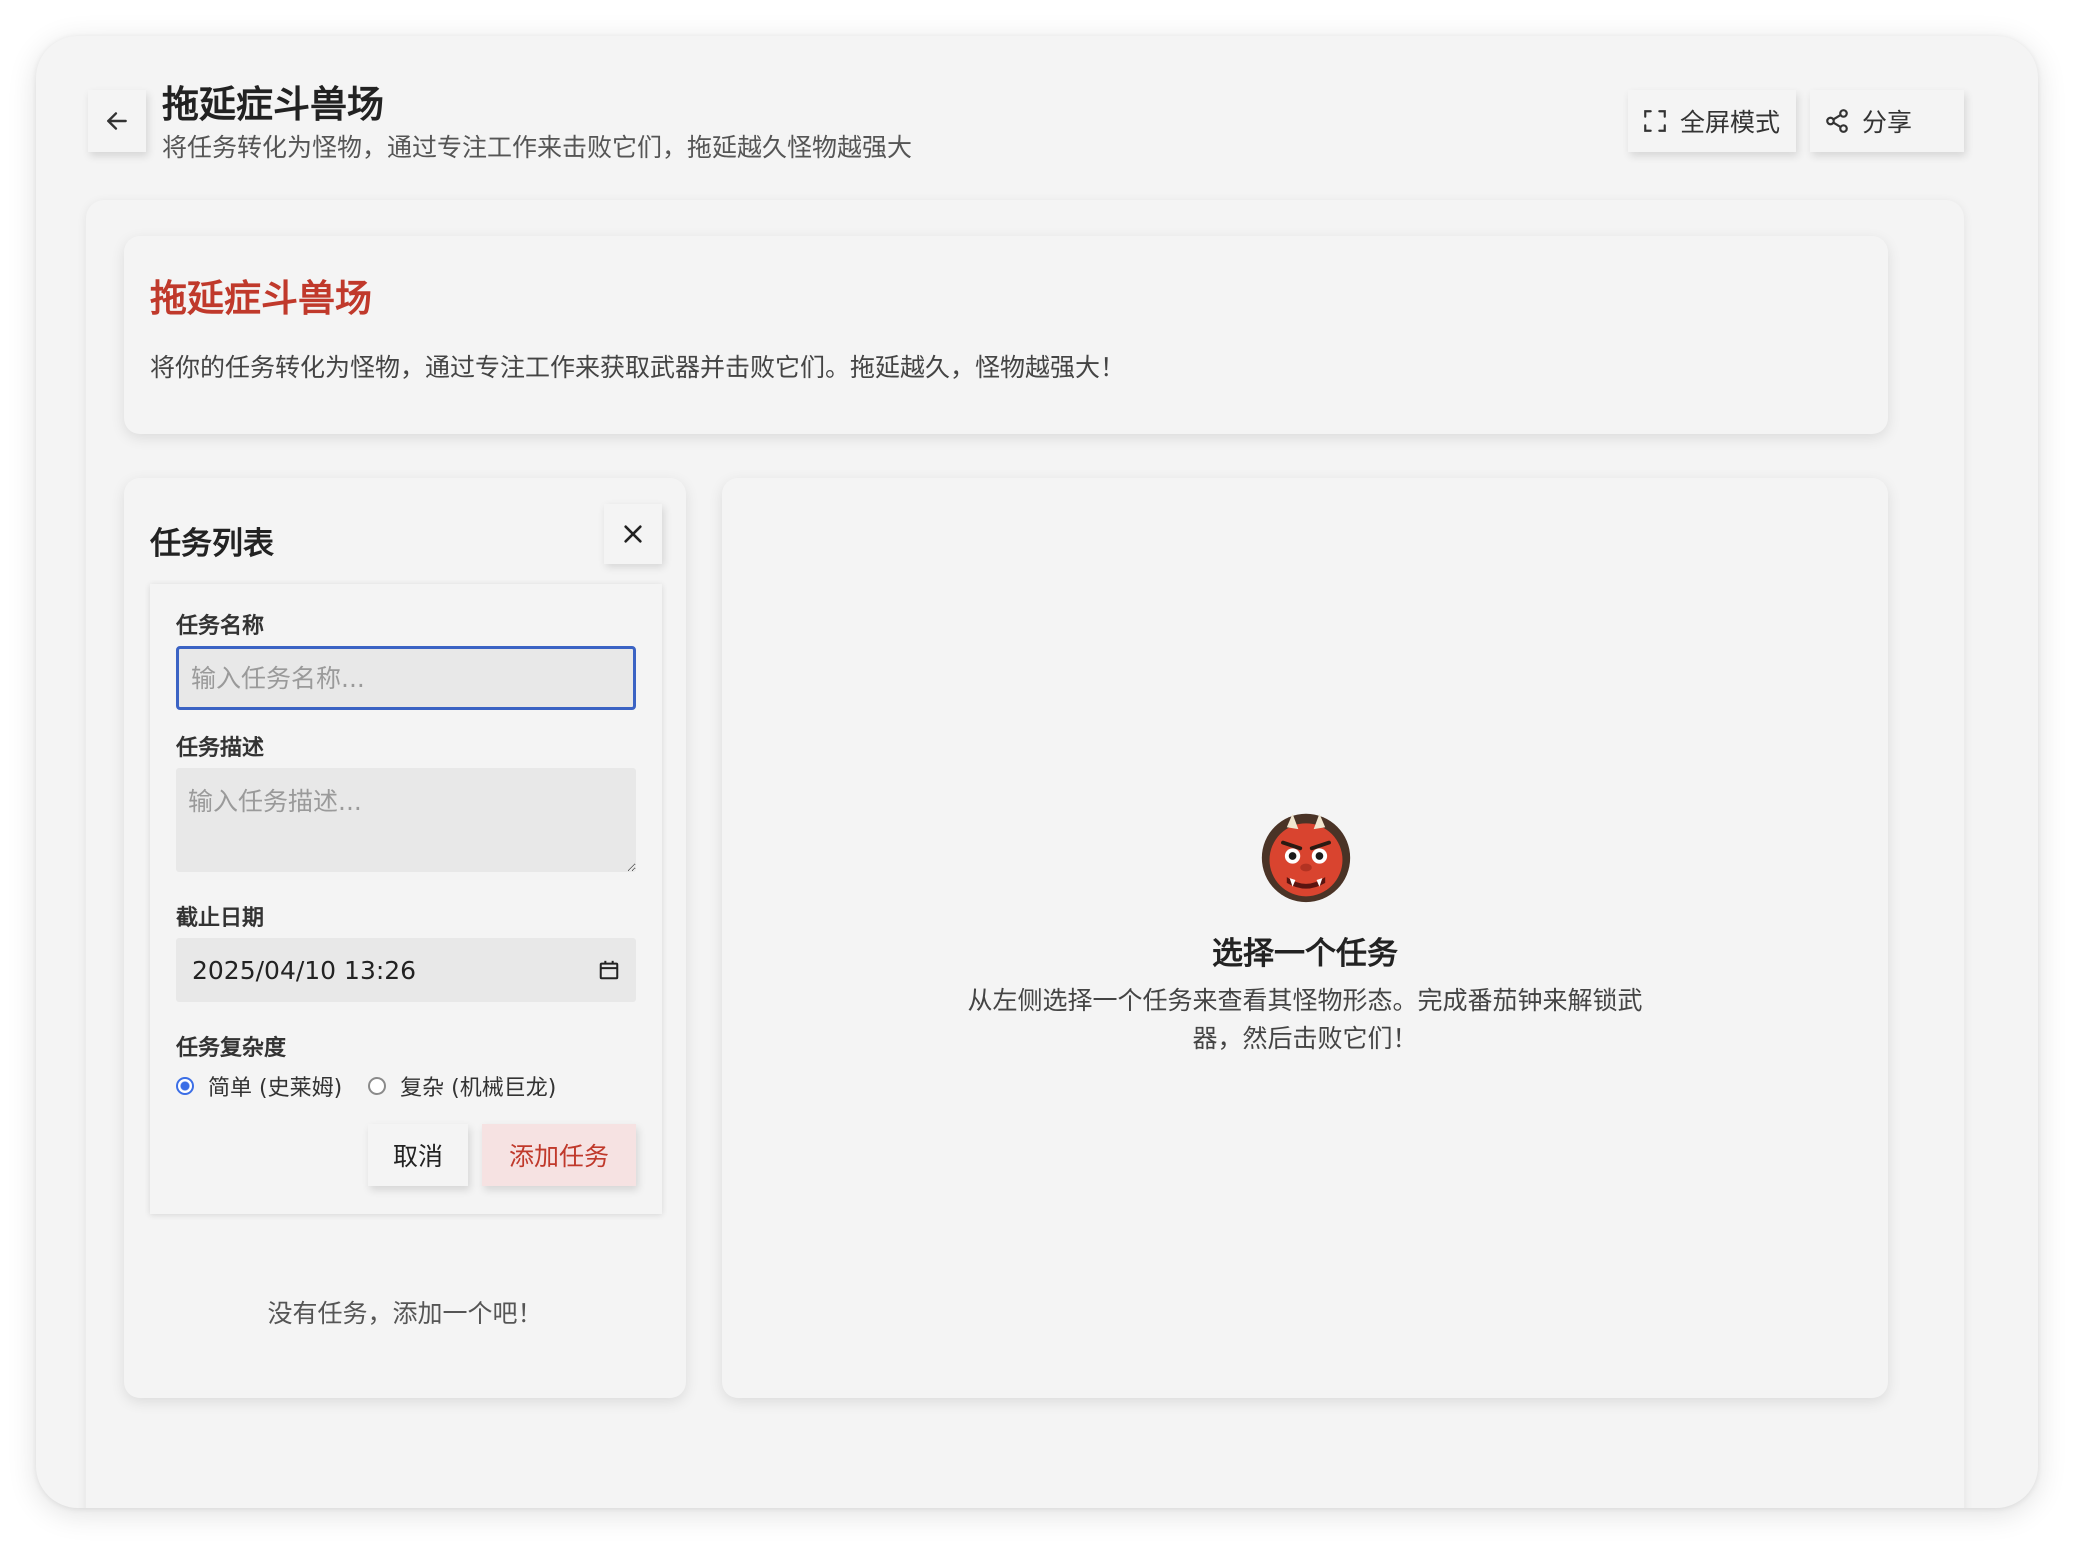 The height and width of the screenshot is (1544, 2074). I want to click on add-task-button: 添加任务, so click(559, 1155).